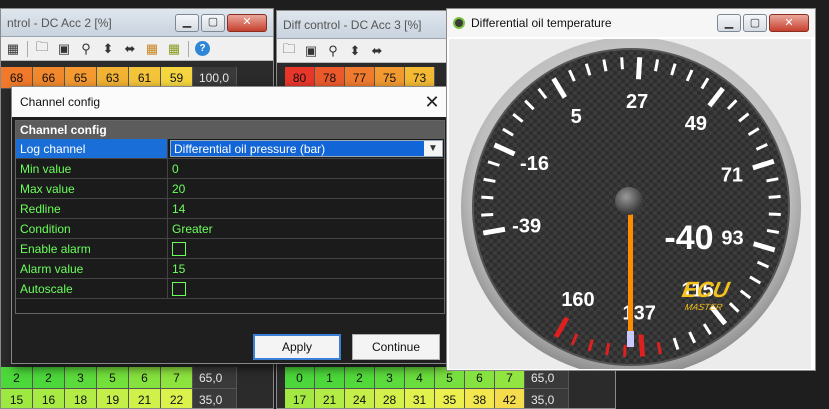 This screenshot has height=409, width=829. Describe the element at coordinates (688, 238) in the screenshot. I see `gauge-value-readout: -40` at that location.